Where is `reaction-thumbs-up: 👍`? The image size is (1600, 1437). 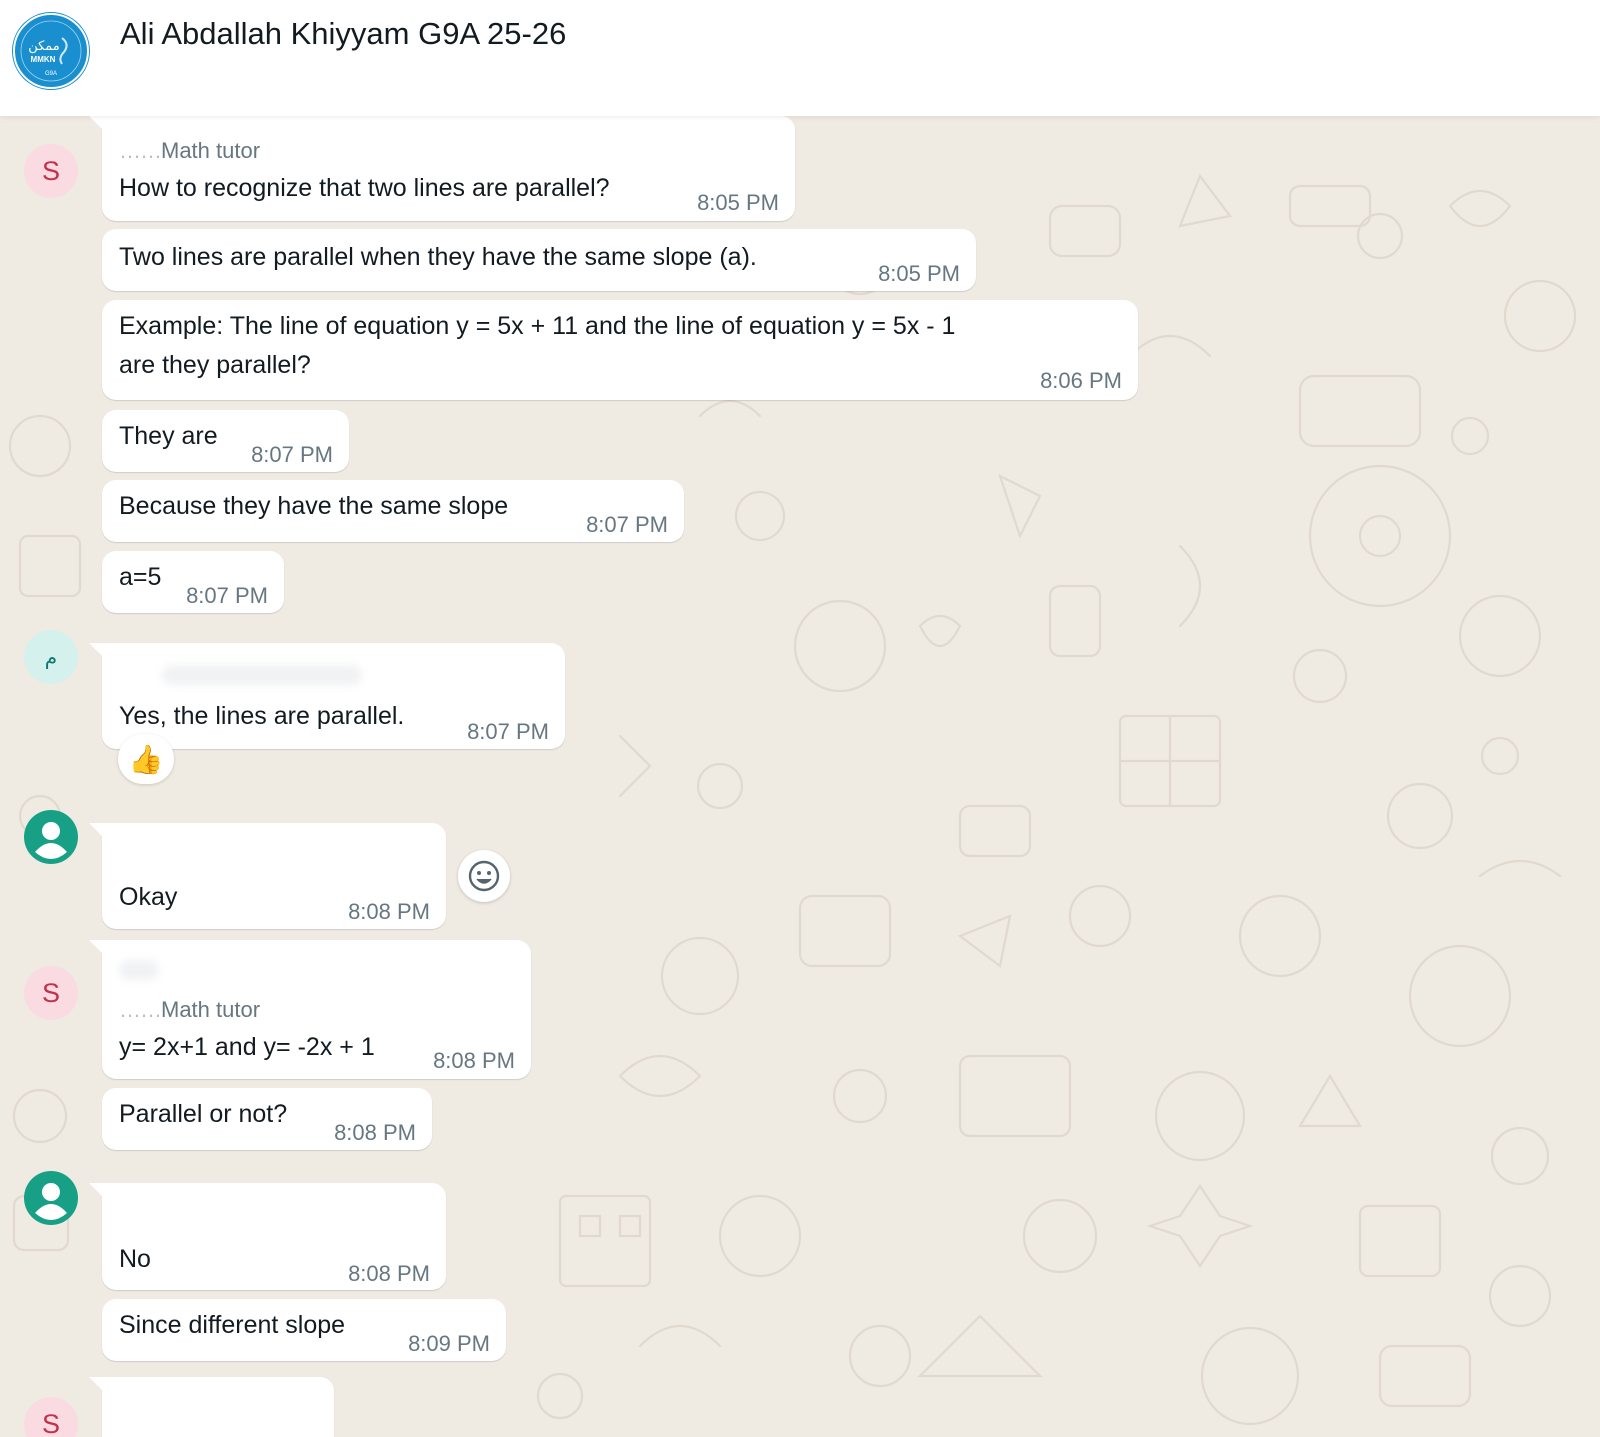 reaction-thumbs-up: 👍 is located at coordinates (146, 759).